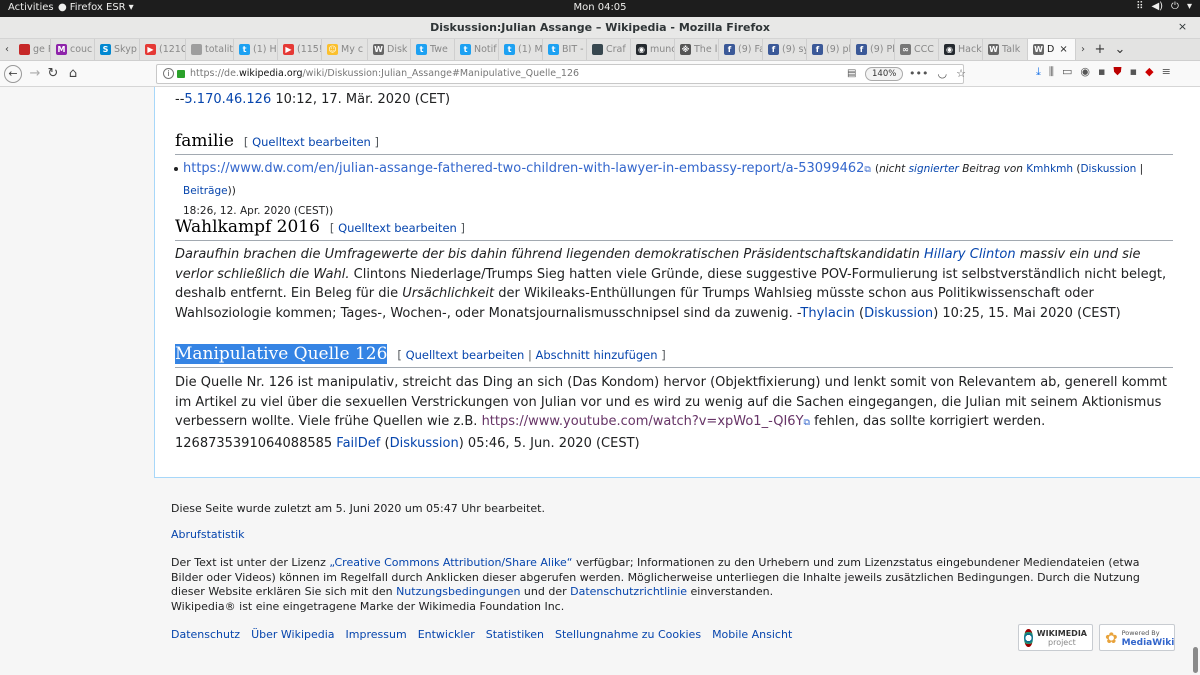  Describe the element at coordinates (609, 49) in the screenshot. I see `browser-tab: Craf` at that location.